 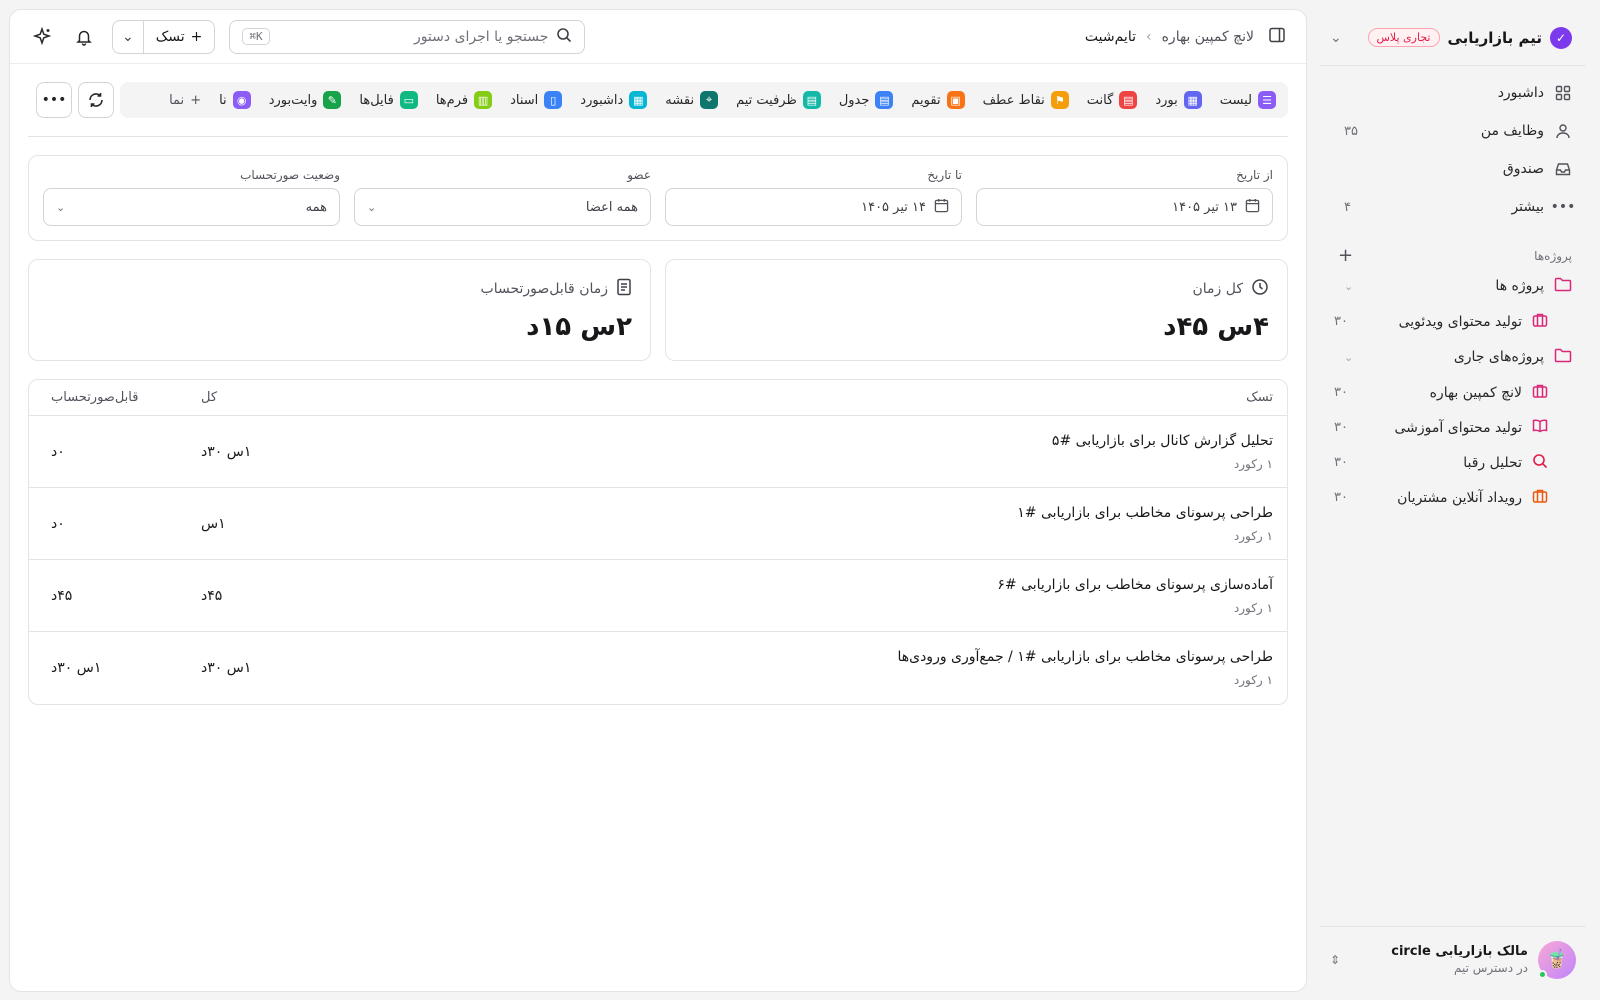 What do you see at coordinates (293, 100) in the screenshot?
I see `view-tab-label: وایت‌بورد` at bounding box center [293, 100].